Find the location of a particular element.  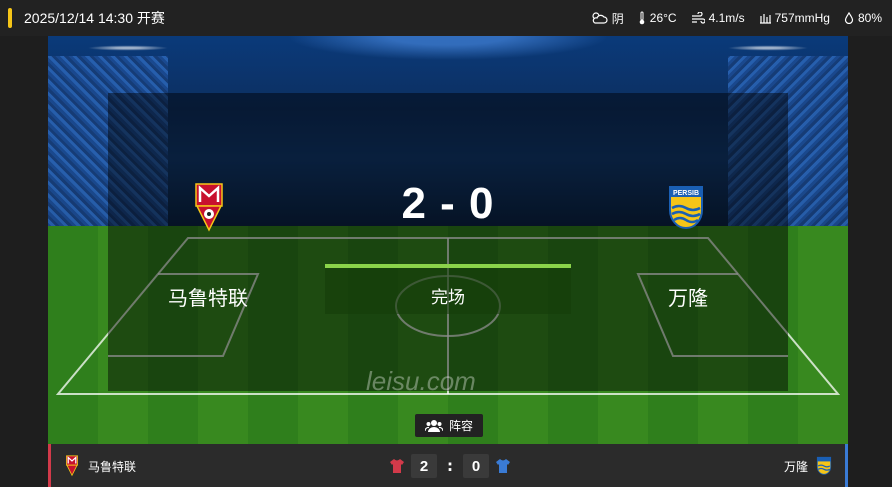

away-color-edge is located at coordinates (846, 465).